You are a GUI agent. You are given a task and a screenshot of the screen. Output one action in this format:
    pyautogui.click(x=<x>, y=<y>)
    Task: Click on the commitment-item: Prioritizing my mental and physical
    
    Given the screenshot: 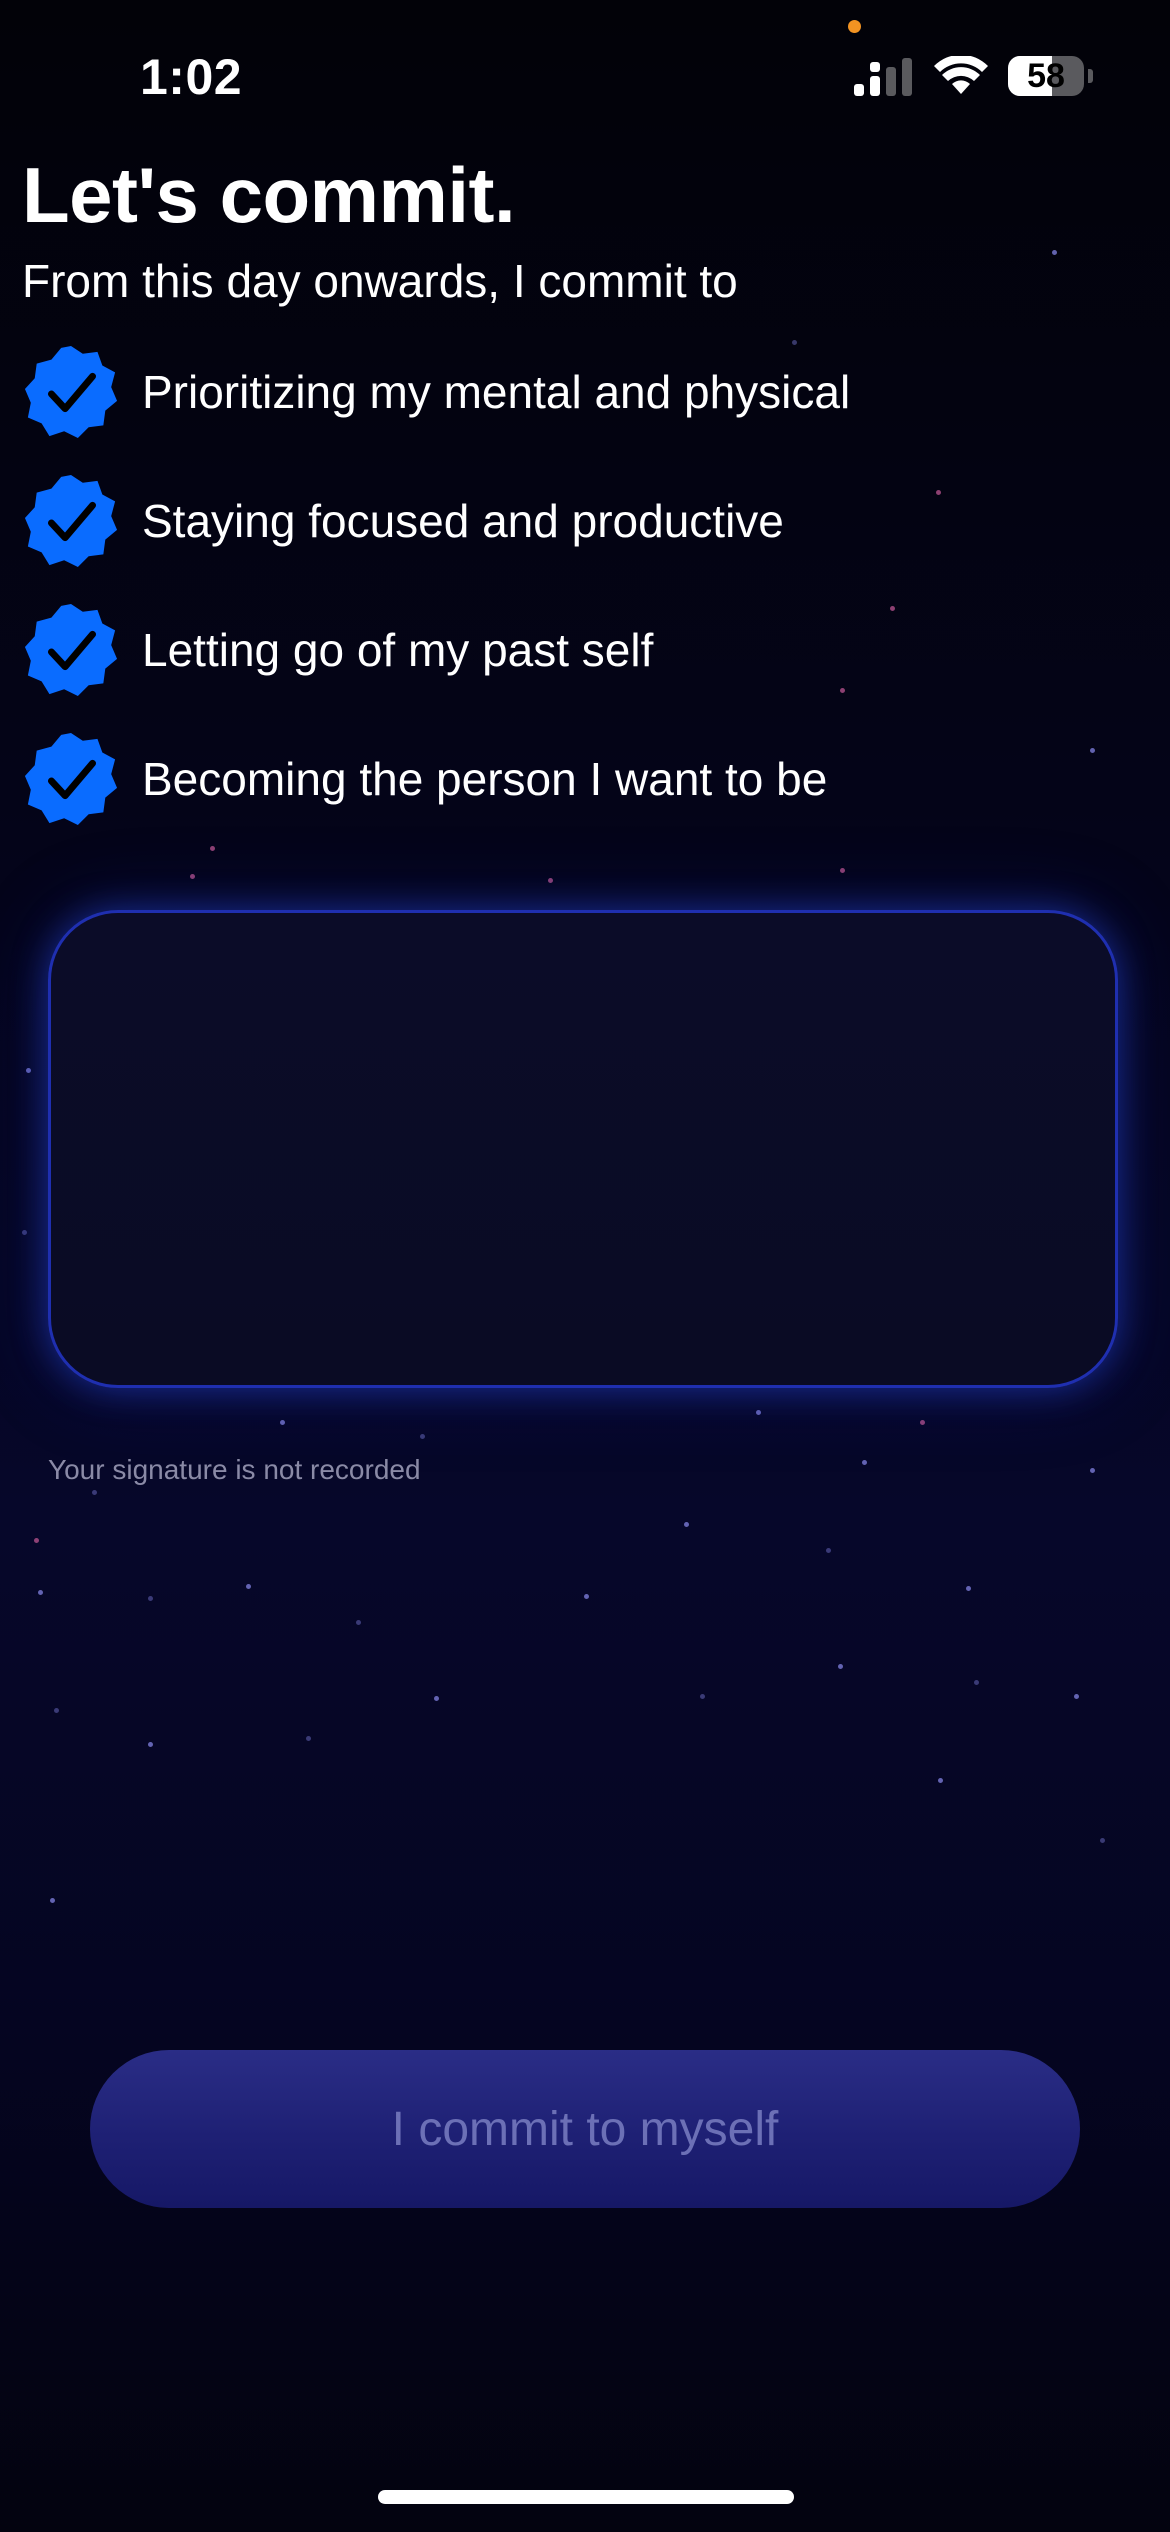 What is the action you would take?
    pyautogui.click(x=582, y=392)
    